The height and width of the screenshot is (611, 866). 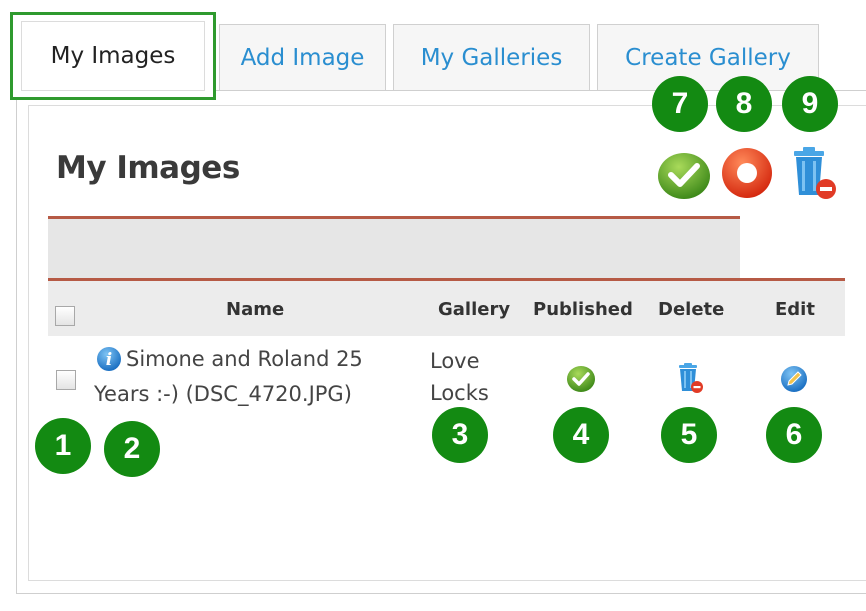 I want to click on tab-create-gallery: Create Gallery, so click(x=708, y=57).